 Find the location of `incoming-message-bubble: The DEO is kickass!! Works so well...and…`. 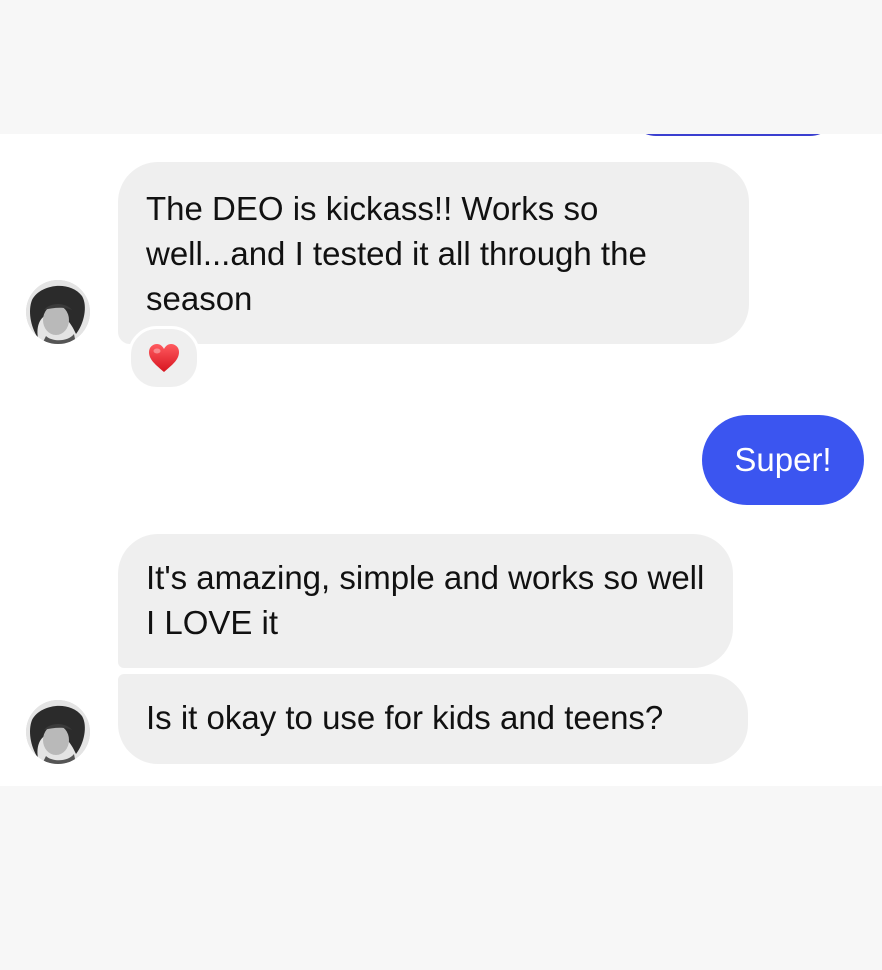

incoming-message-bubble: The DEO is kickass!! Works so well...and… is located at coordinates (433, 253).